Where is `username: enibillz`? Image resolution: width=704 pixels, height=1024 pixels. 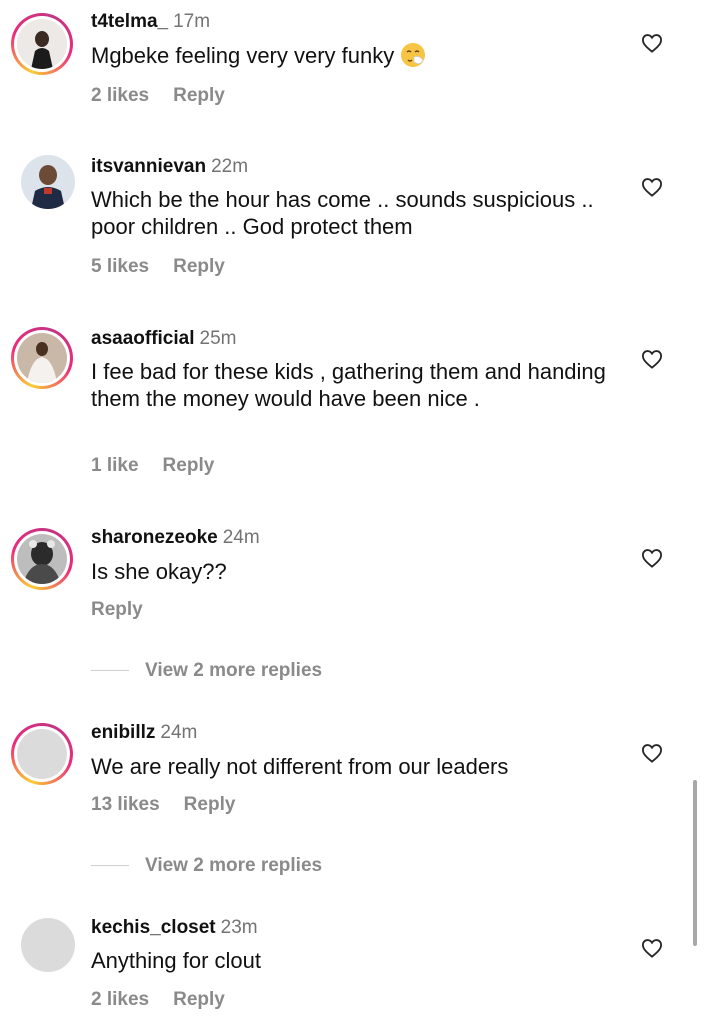
username: enibillz is located at coordinates (123, 732).